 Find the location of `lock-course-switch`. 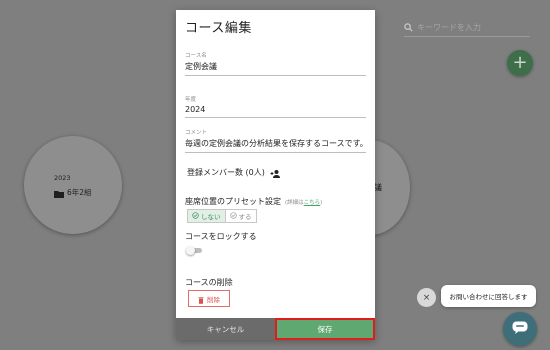

lock-course-switch is located at coordinates (194, 250).